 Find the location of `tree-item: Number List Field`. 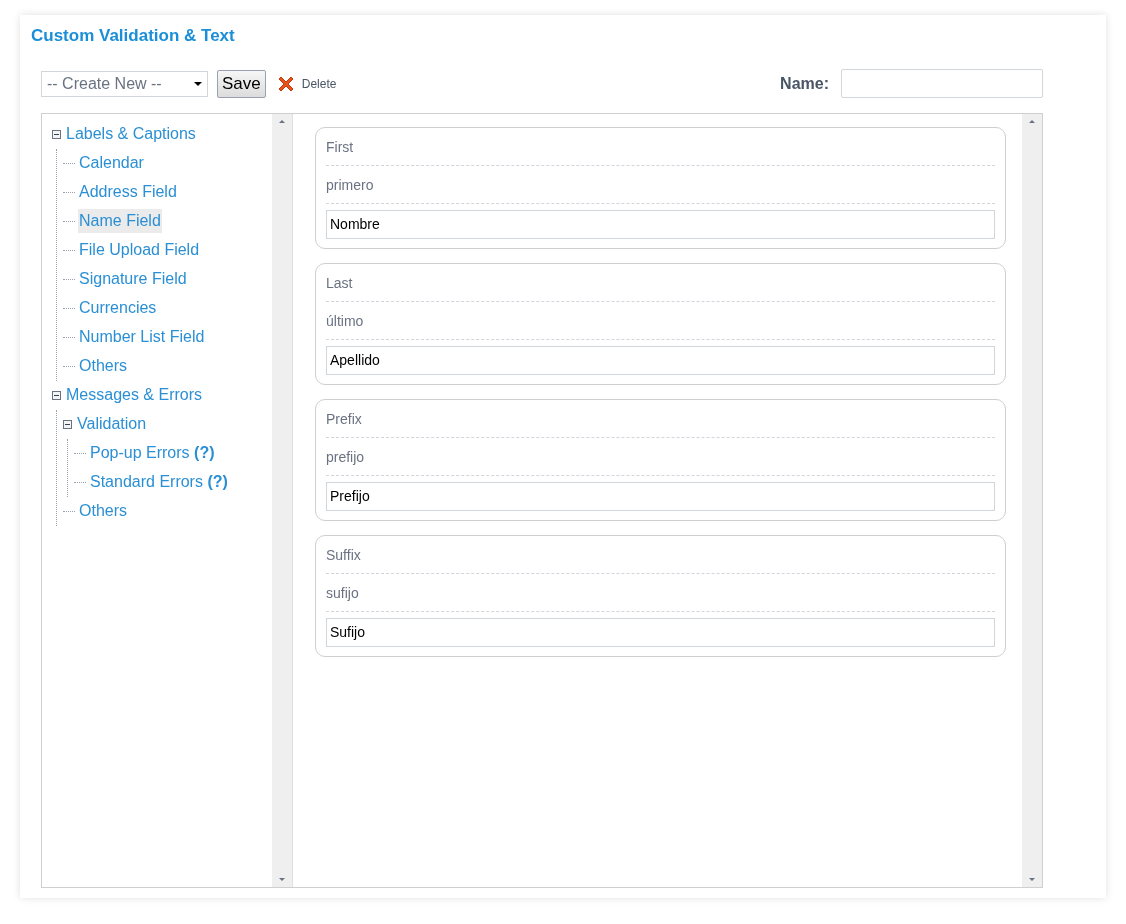

tree-item: Number List Field is located at coordinates (142, 337).